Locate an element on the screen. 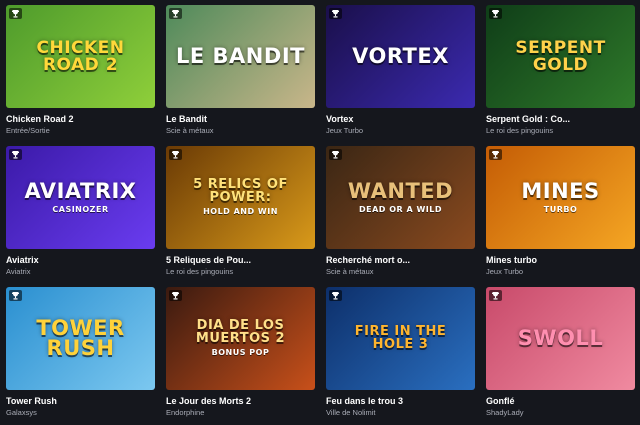 The height and width of the screenshot is (425, 640). game-art: Mines Turbo is located at coordinates (560, 197).